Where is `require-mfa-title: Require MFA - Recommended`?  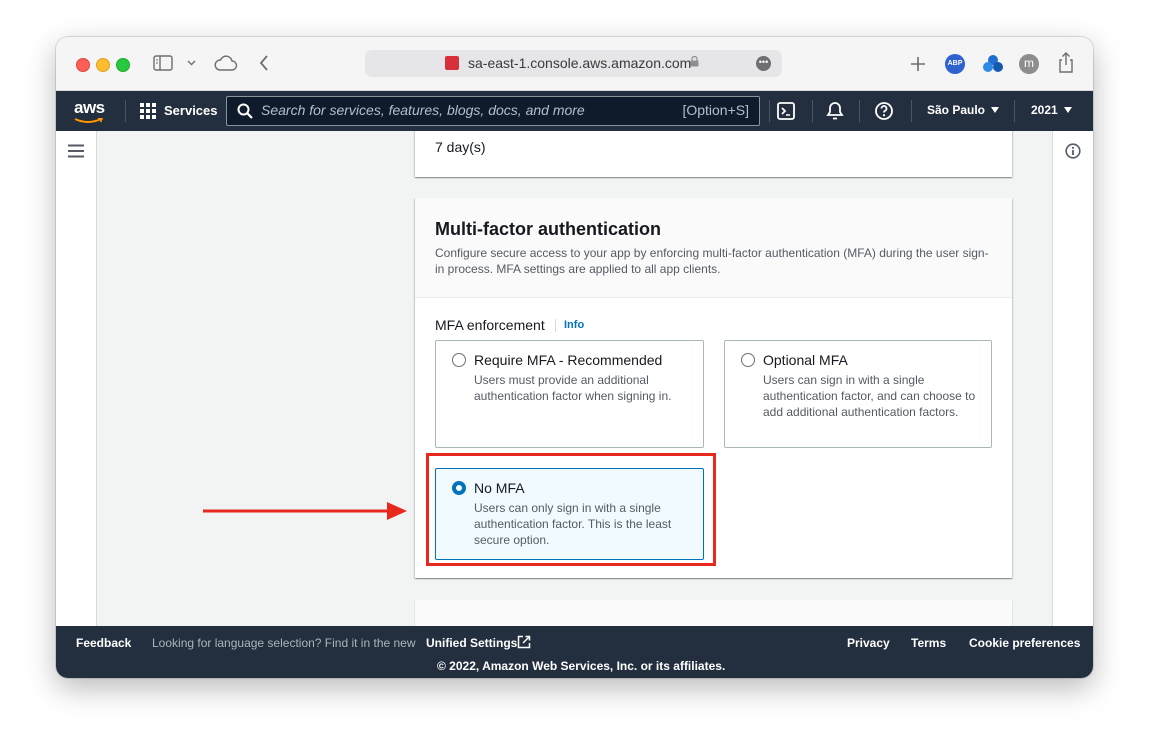
require-mfa-title: Require MFA - Recommended is located at coordinates (568, 360).